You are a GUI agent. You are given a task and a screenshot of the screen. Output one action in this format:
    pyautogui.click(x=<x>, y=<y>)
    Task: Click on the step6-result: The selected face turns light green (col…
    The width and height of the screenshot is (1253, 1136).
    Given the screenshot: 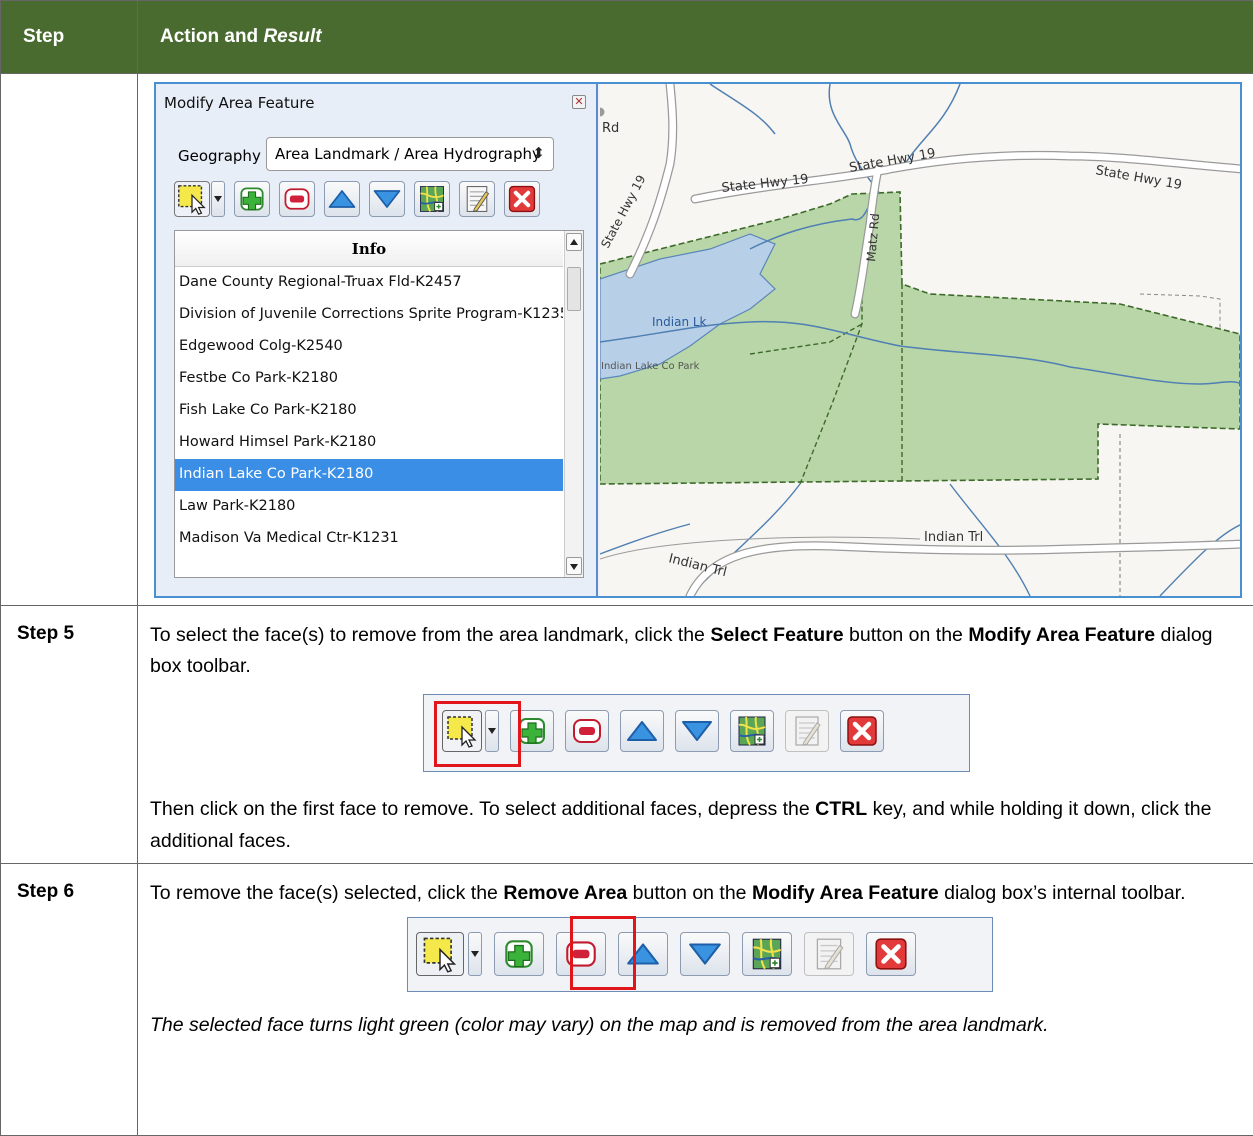 What is the action you would take?
    pyautogui.click(x=695, y=1025)
    